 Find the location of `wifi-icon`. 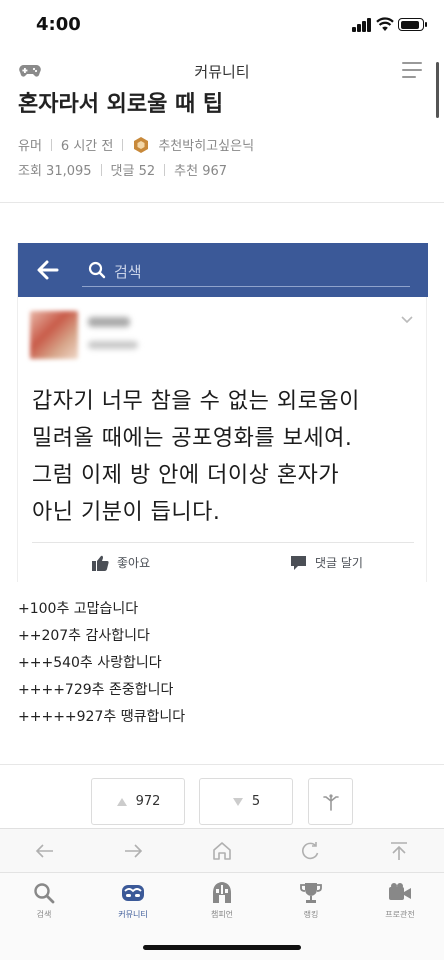

wifi-icon is located at coordinates (385, 24).